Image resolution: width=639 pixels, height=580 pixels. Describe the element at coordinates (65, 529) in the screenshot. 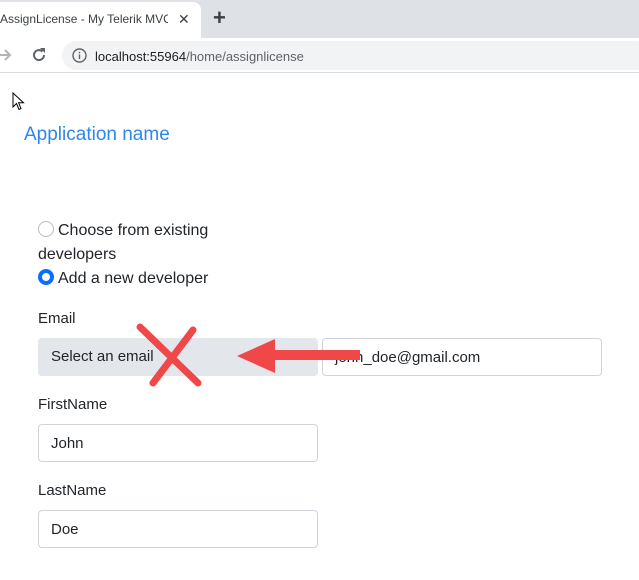

I see `lastname-input-value: Doe` at that location.